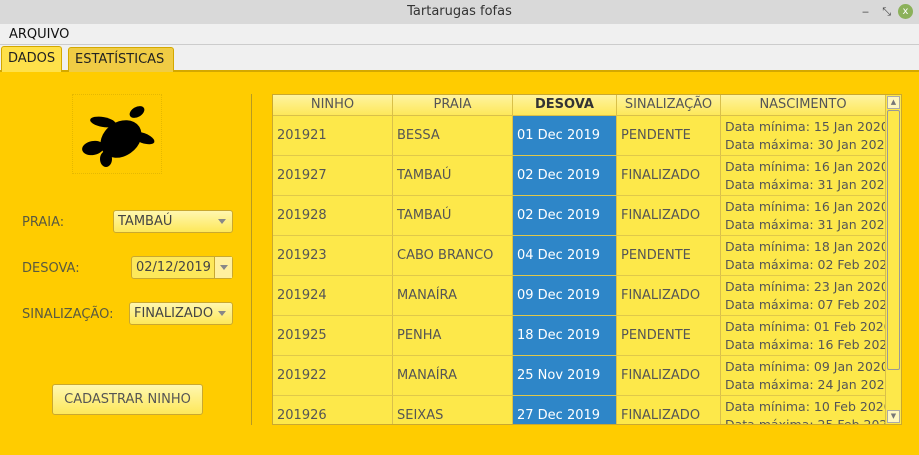 Image resolution: width=919 pixels, height=455 pixels. What do you see at coordinates (893, 240) in the screenshot?
I see `scrollbar-thumb` at bounding box center [893, 240].